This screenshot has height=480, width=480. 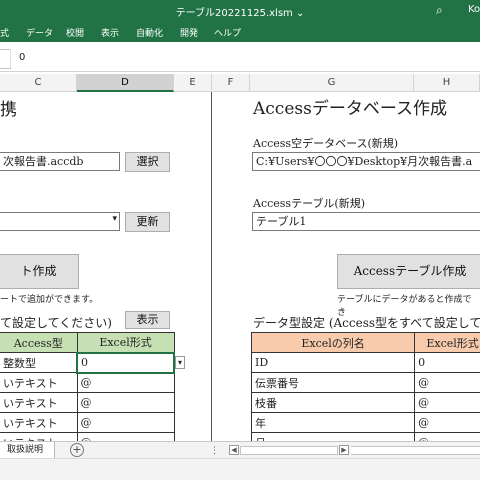 I want to click on db-path-field: C:¥Users¥〇〇〇¥Desktop¥月次報告書.a, so click(x=366, y=161).